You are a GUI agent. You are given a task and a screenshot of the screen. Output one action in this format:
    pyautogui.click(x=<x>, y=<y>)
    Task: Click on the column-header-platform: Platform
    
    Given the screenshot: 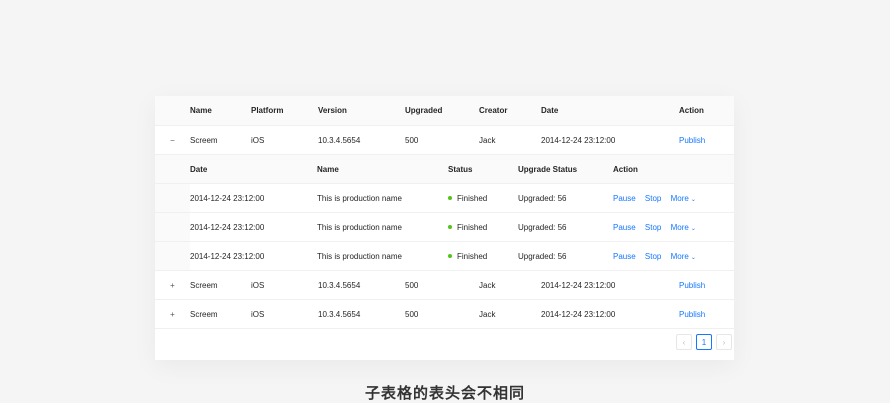 What is the action you would take?
    pyautogui.click(x=284, y=111)
    